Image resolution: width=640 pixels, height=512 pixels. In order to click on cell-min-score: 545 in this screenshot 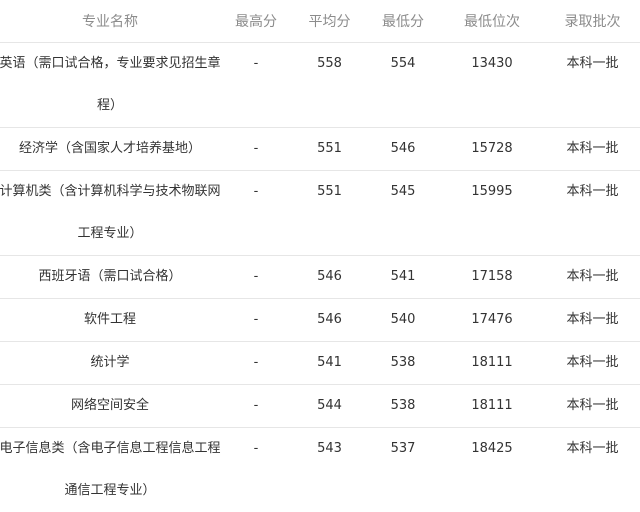, I will do `click(403, 213)`.